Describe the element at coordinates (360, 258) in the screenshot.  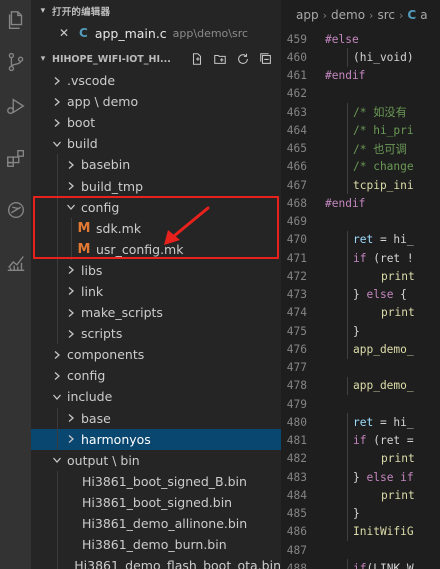
I see `code-line: 471 if (ret !` at that location.